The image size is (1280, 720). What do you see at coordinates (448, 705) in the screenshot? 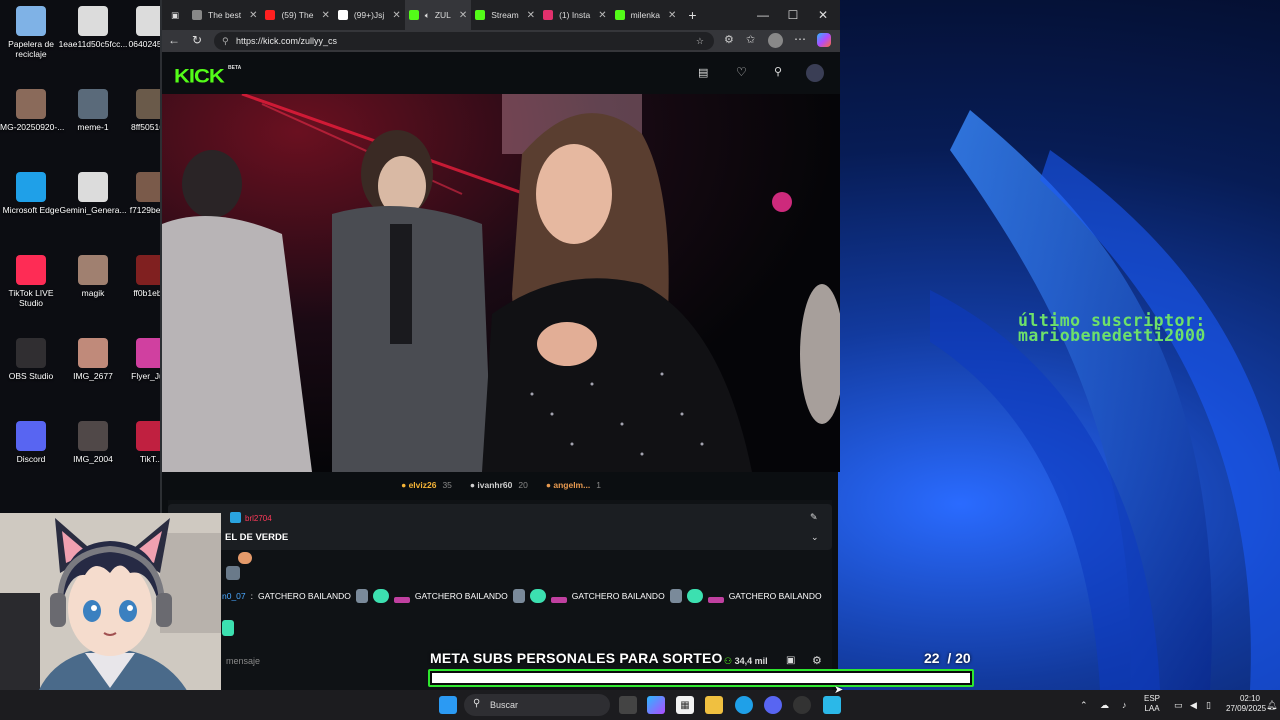
I see `windows-start-icon` at bounding box center [448, 705].